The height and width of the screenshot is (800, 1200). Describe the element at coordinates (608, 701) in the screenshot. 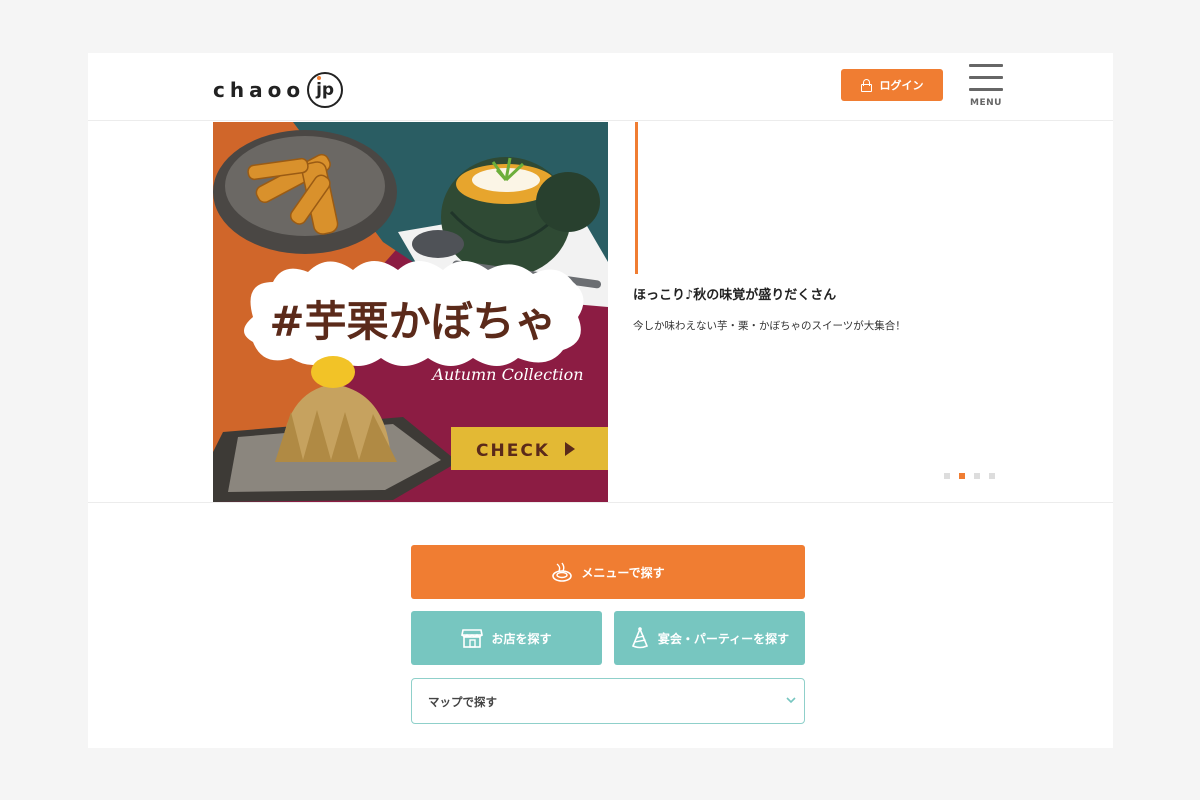

I see `map-search-select: マップで探す` at that location.